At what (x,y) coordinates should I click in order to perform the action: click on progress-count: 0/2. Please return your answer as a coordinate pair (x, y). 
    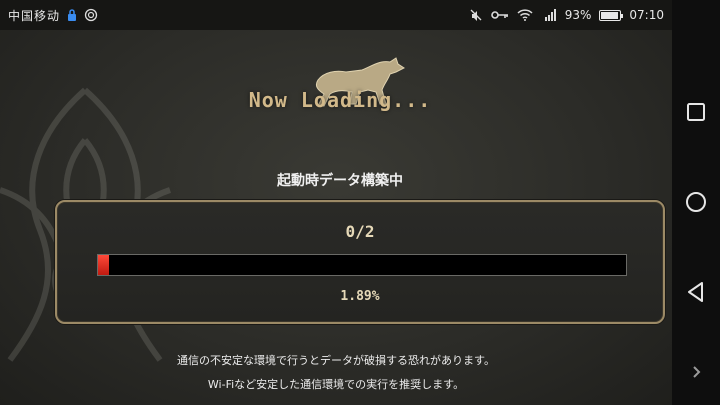
    Looking at the image, I should click on (360, 231).